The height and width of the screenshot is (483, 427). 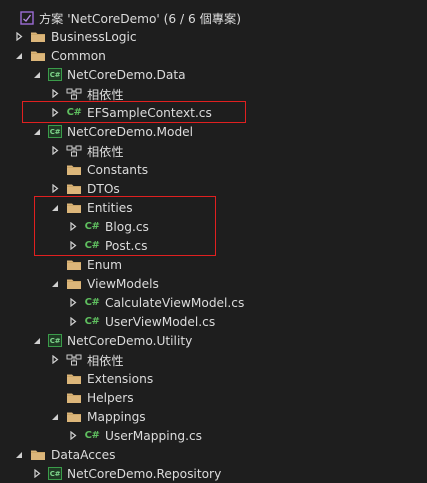 What do you see at coordinates (213, 188) in the screenshot?
I see `tree-item-dtos: DTOs` at bounding box center [213, 188].